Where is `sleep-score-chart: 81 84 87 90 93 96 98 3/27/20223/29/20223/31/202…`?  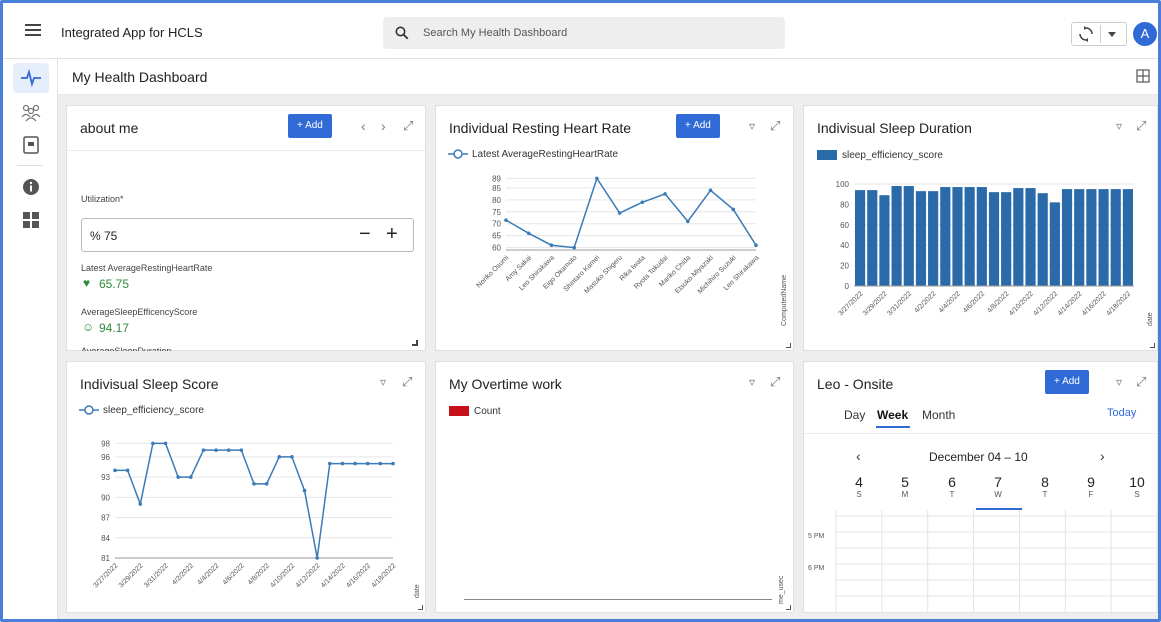 sleep-score-chart: 81 84 87 90 93 96 98 3/27/20223/29/20223/31/202… is located at coordinates (256, 518).